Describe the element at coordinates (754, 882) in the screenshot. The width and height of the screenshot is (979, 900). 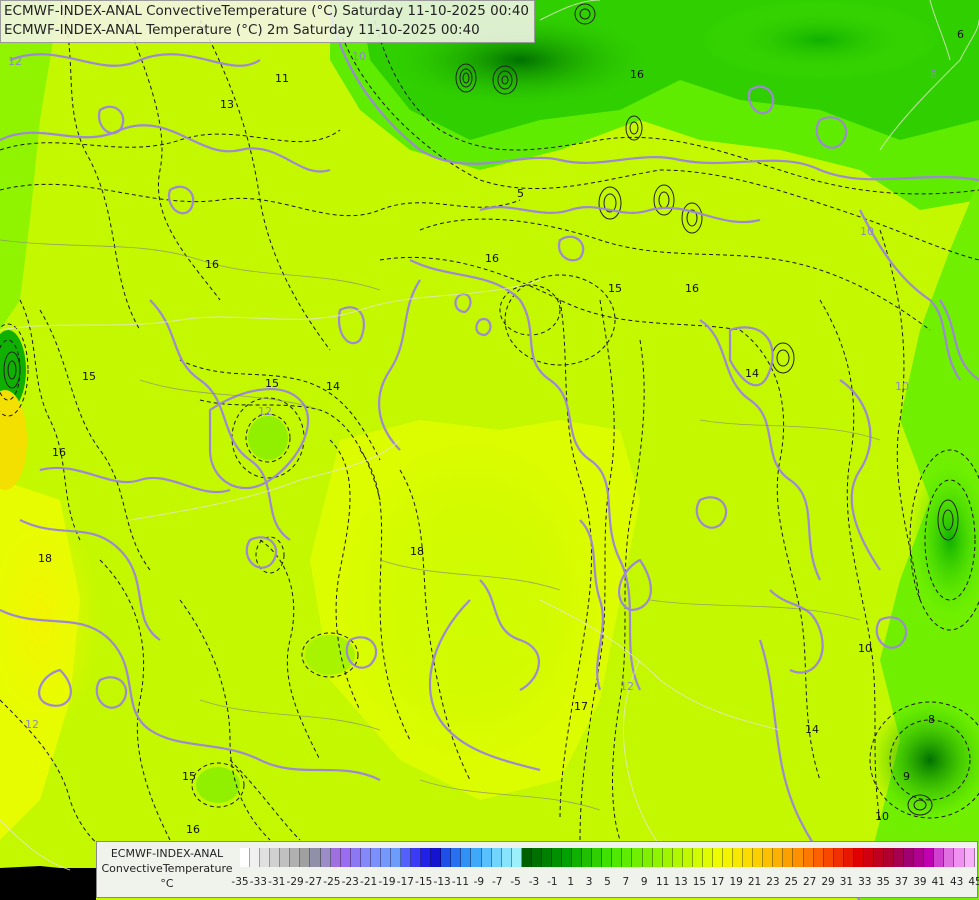
I see `legend-tick-label: 21` at that location.